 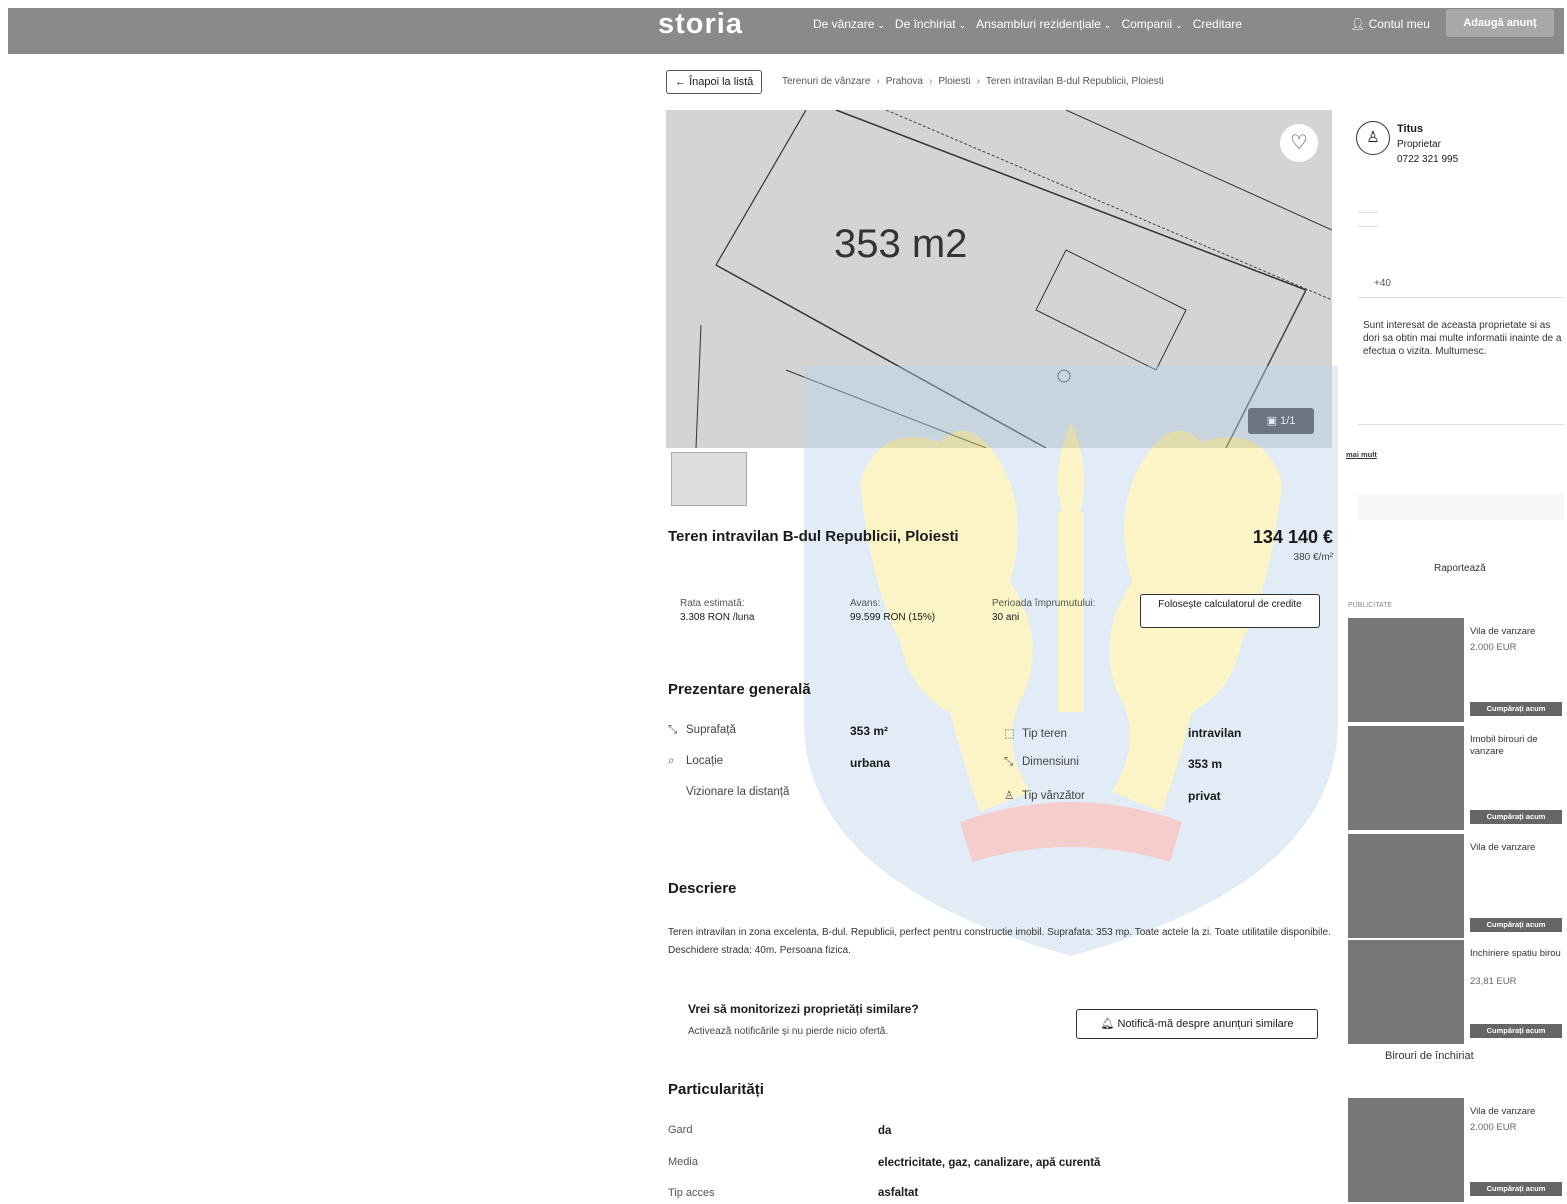 What do you see at coordinates (1361, 454) in the screenshot?
I see `consent-more-link: mai mult` at bounding box center [1361, 454].